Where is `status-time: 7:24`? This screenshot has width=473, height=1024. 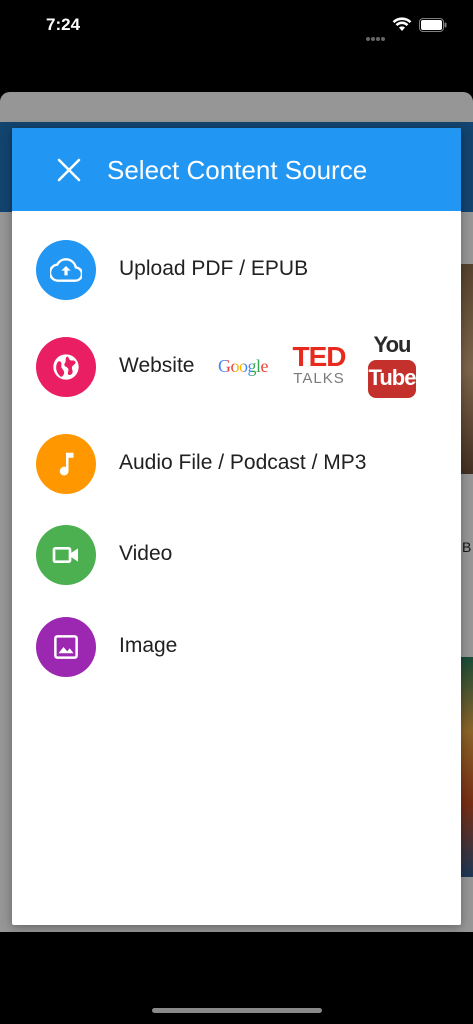 status-time: 7:24 is located at coordinates (63, 24).